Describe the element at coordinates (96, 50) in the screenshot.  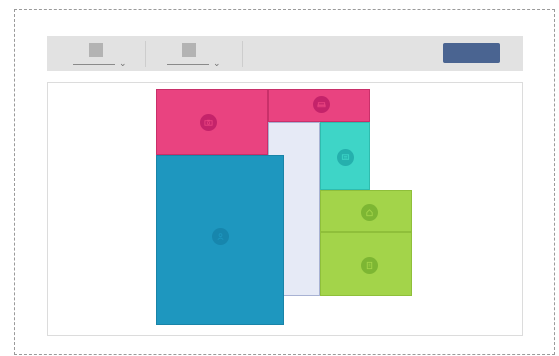
I see `tool-1-thumbnail` at that location.